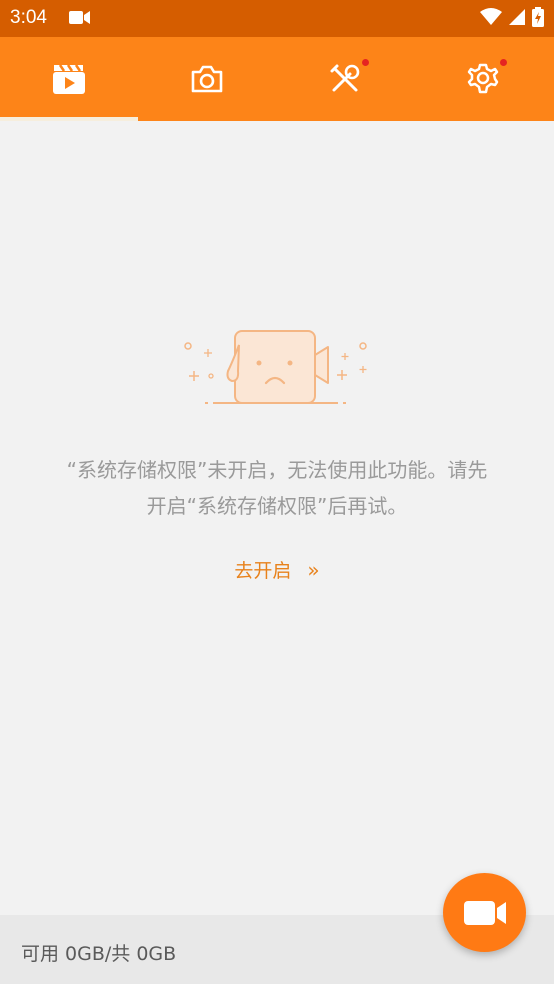 The width and height of the screenshot is (554, 984). Describe the element at coordinates (277, 470) in the screenshot. I see `permission-message-line1: “系统存储权限”未开启，无法使用此功能。请先` at that location.